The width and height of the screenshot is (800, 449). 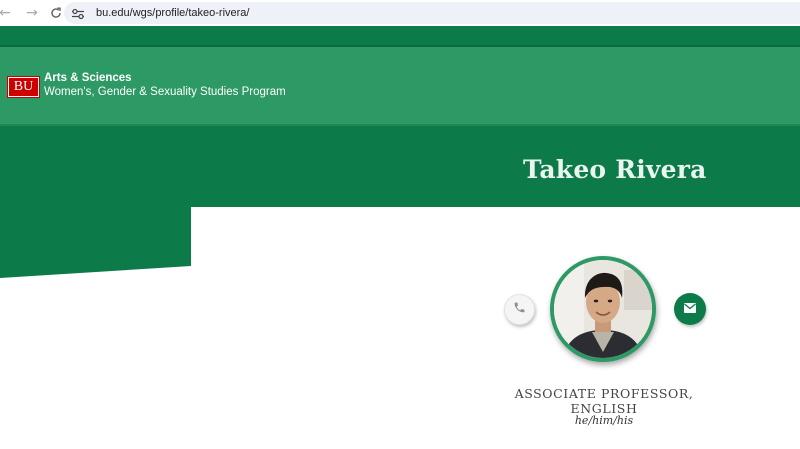 I want to click on top-utility-band, so click(x=400, y=36).